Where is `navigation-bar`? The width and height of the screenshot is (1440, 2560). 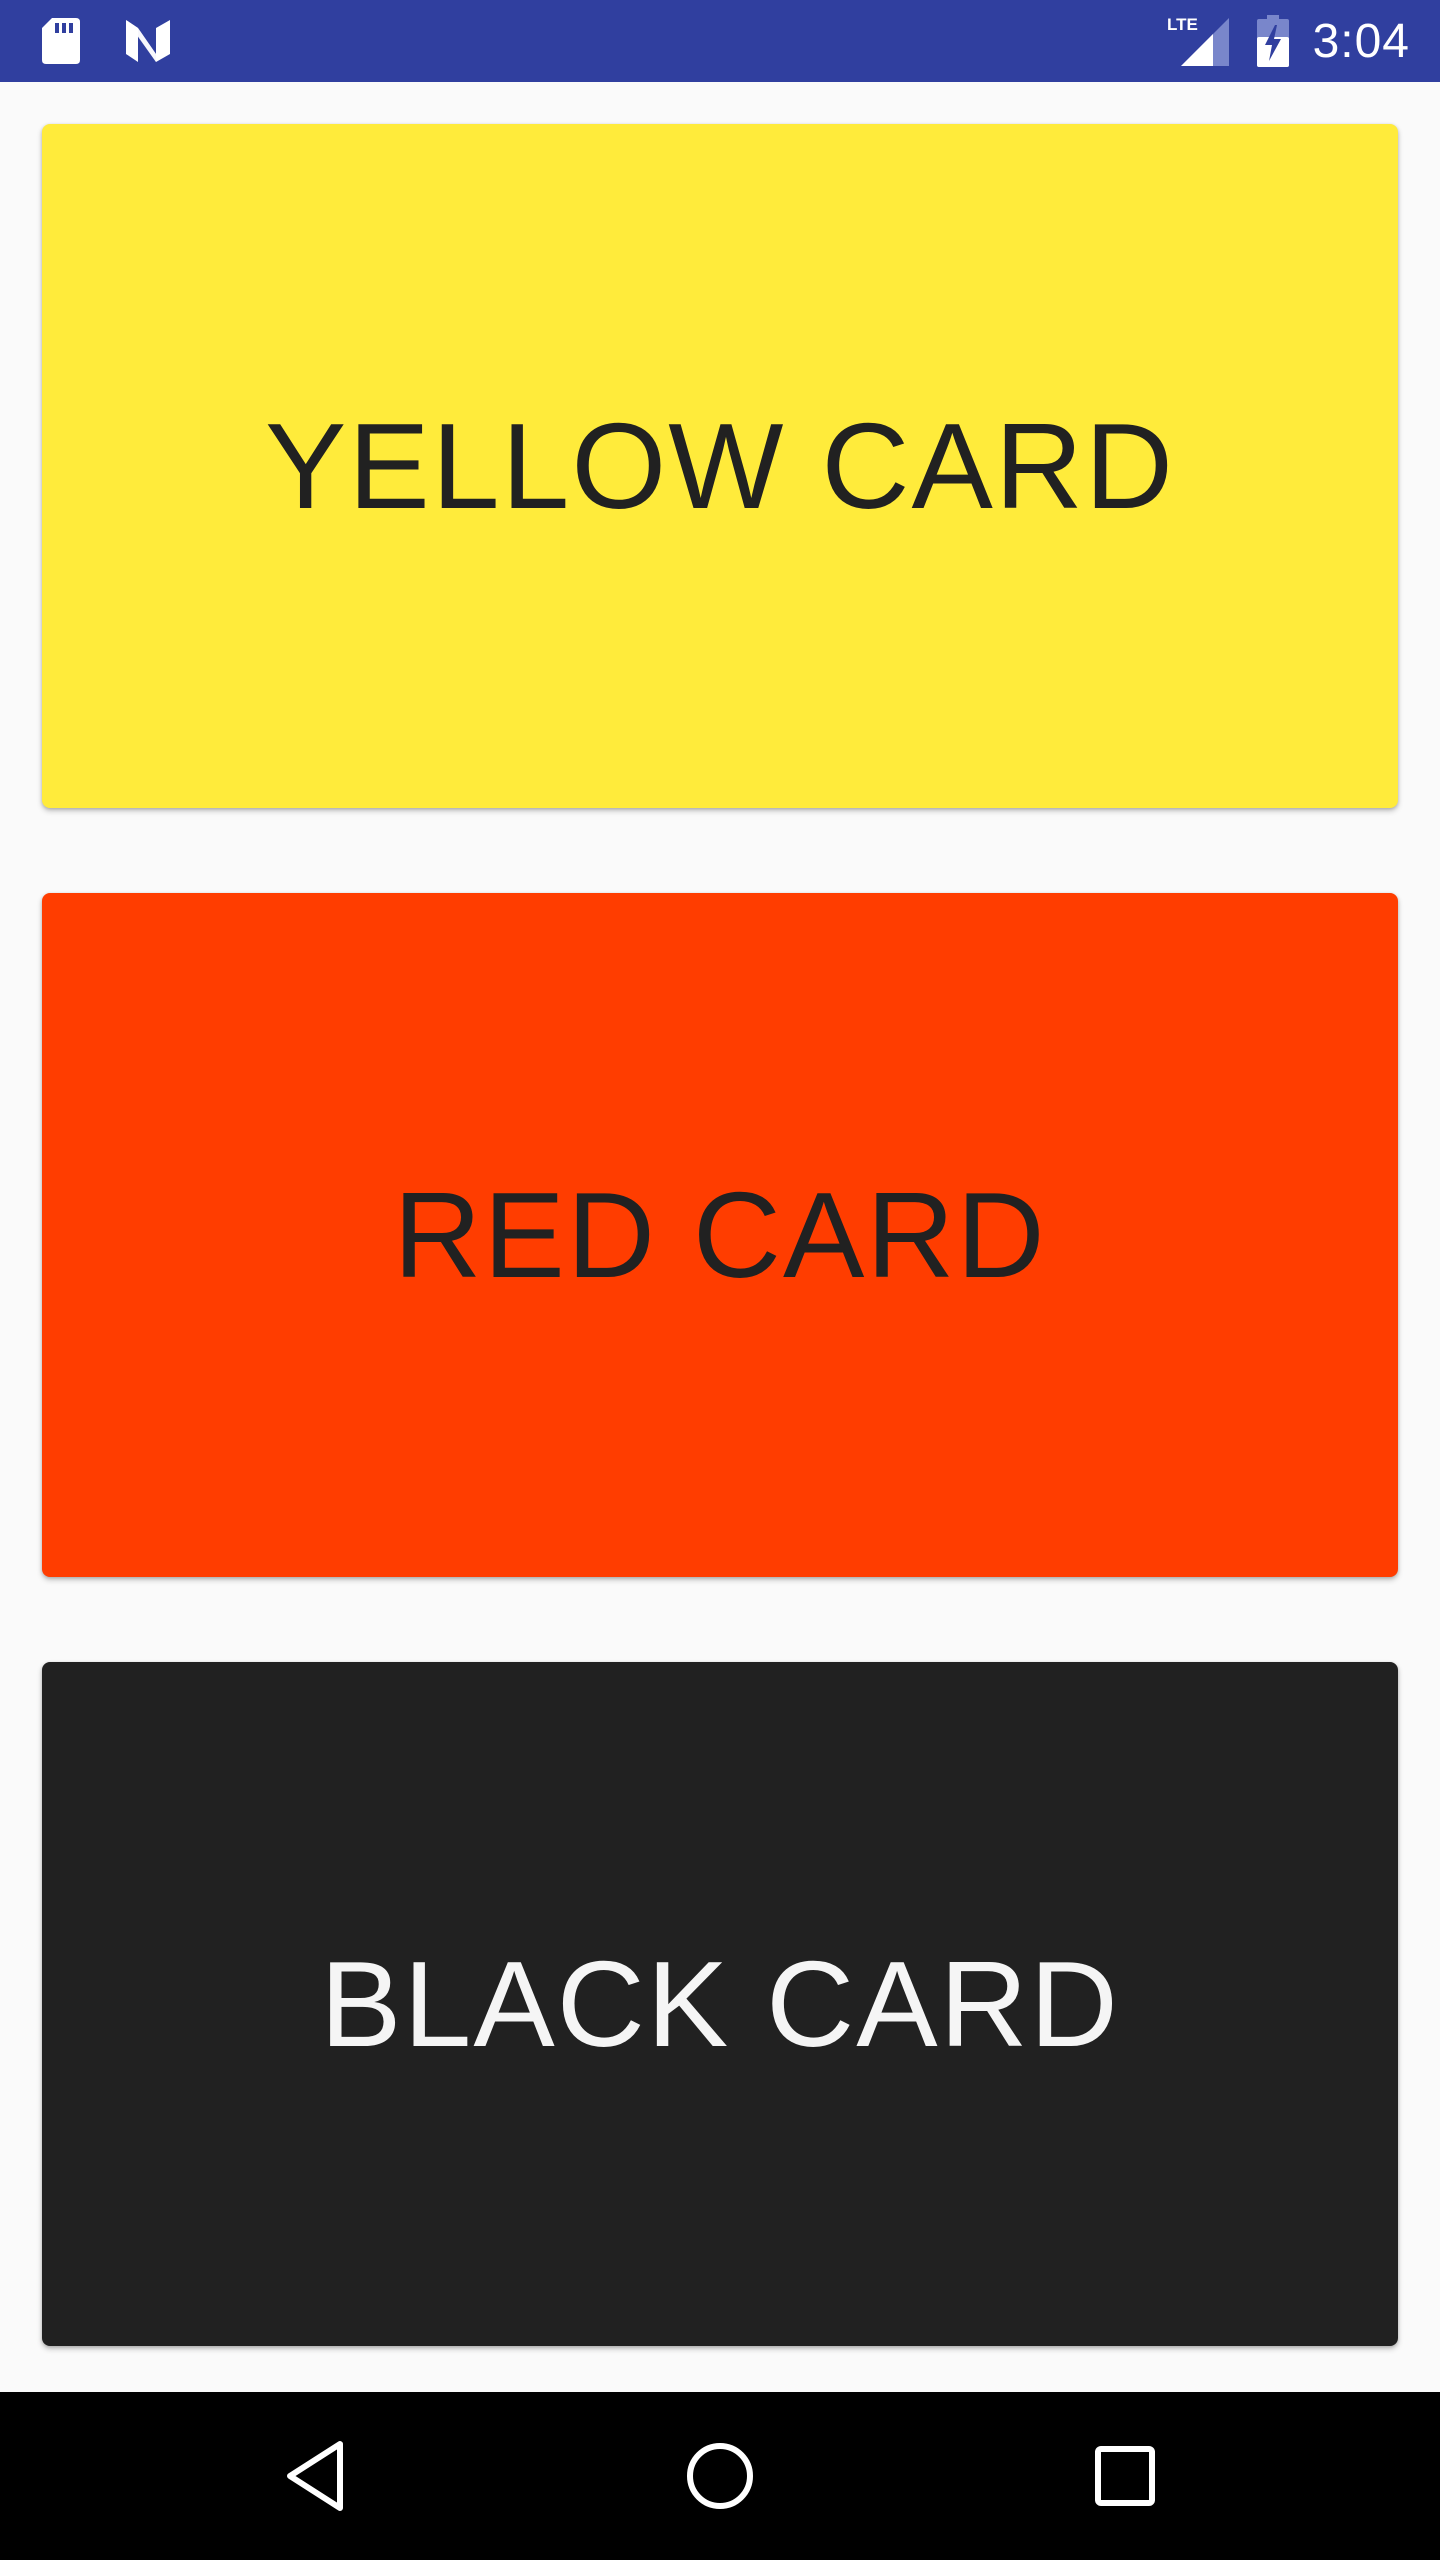 navigation-bar is located at coordinates (720, 2476).